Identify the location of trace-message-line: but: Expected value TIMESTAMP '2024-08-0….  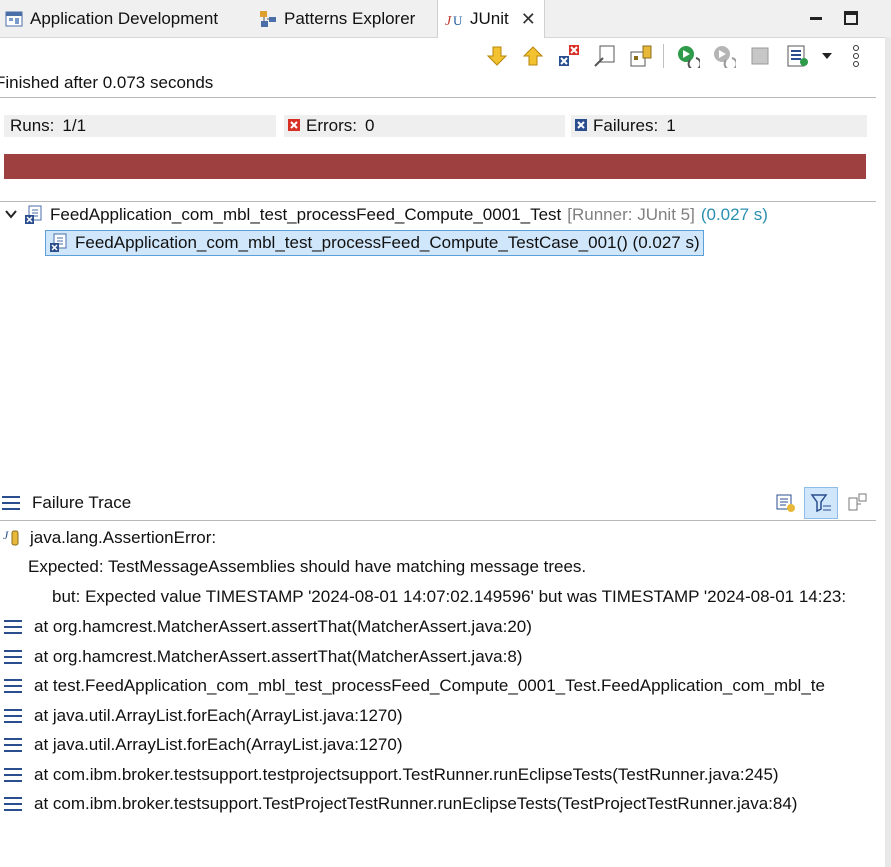
(471, 597).